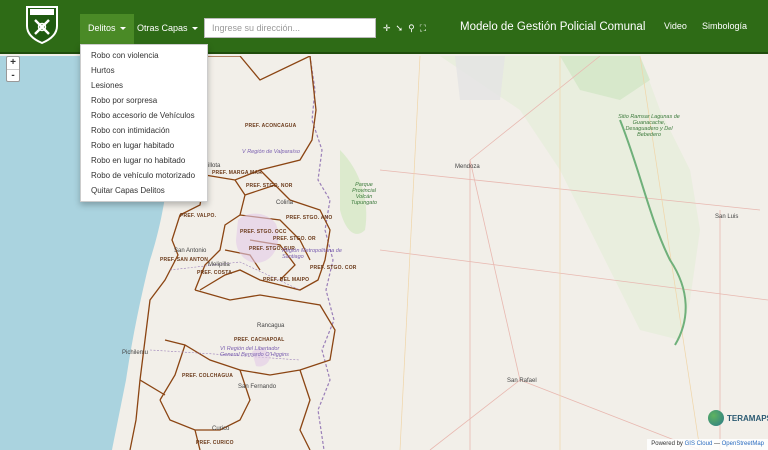 The width and height of the screenshot is (768, 450). What do you see at coordinates (214, 273) in the screenshot?
I see `map-label: PREF. COSTA` at bounding box center [214, 273].